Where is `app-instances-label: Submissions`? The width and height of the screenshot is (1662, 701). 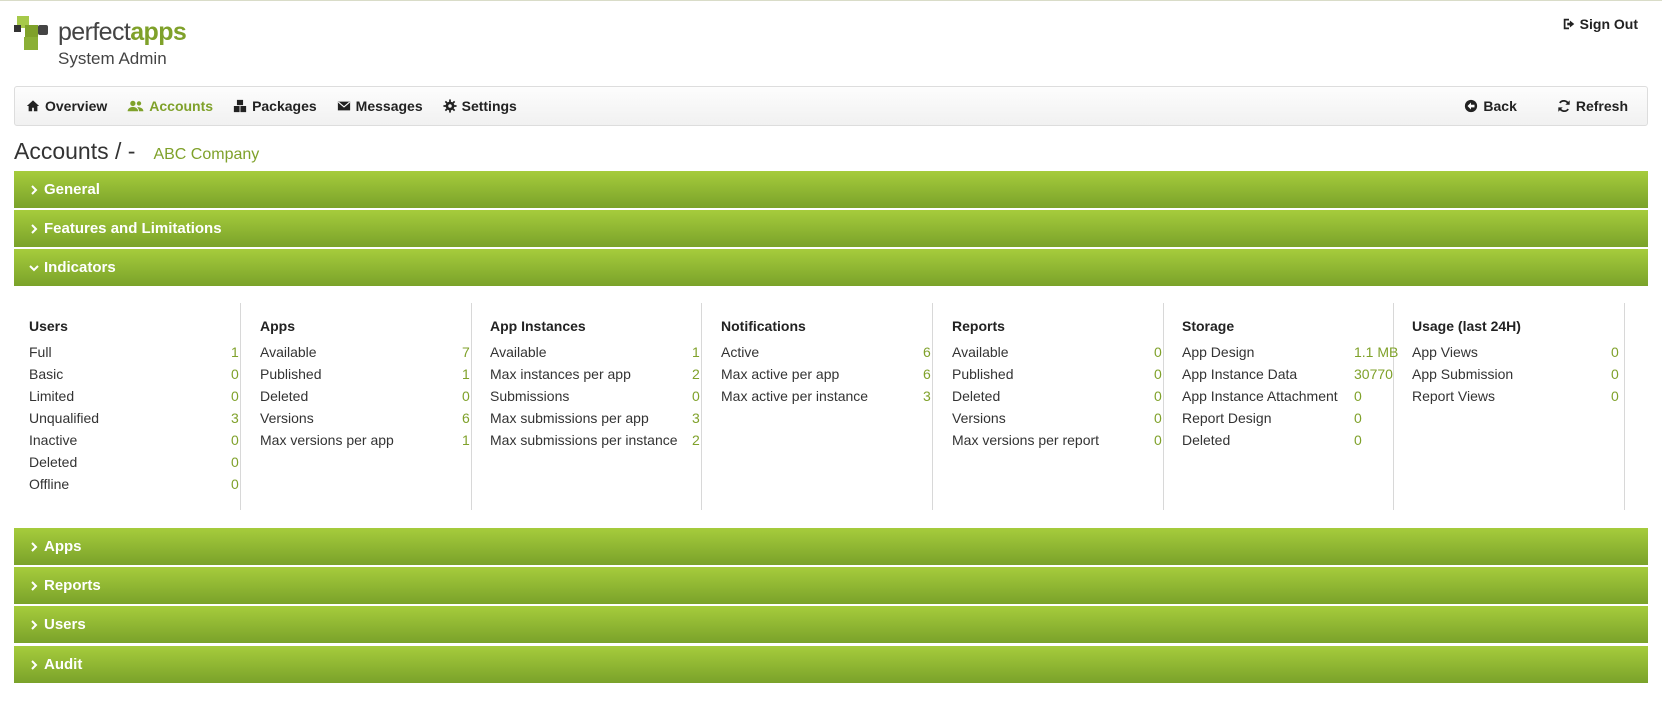 app-instances-label: Submissions is located at coordinates (530, 396).